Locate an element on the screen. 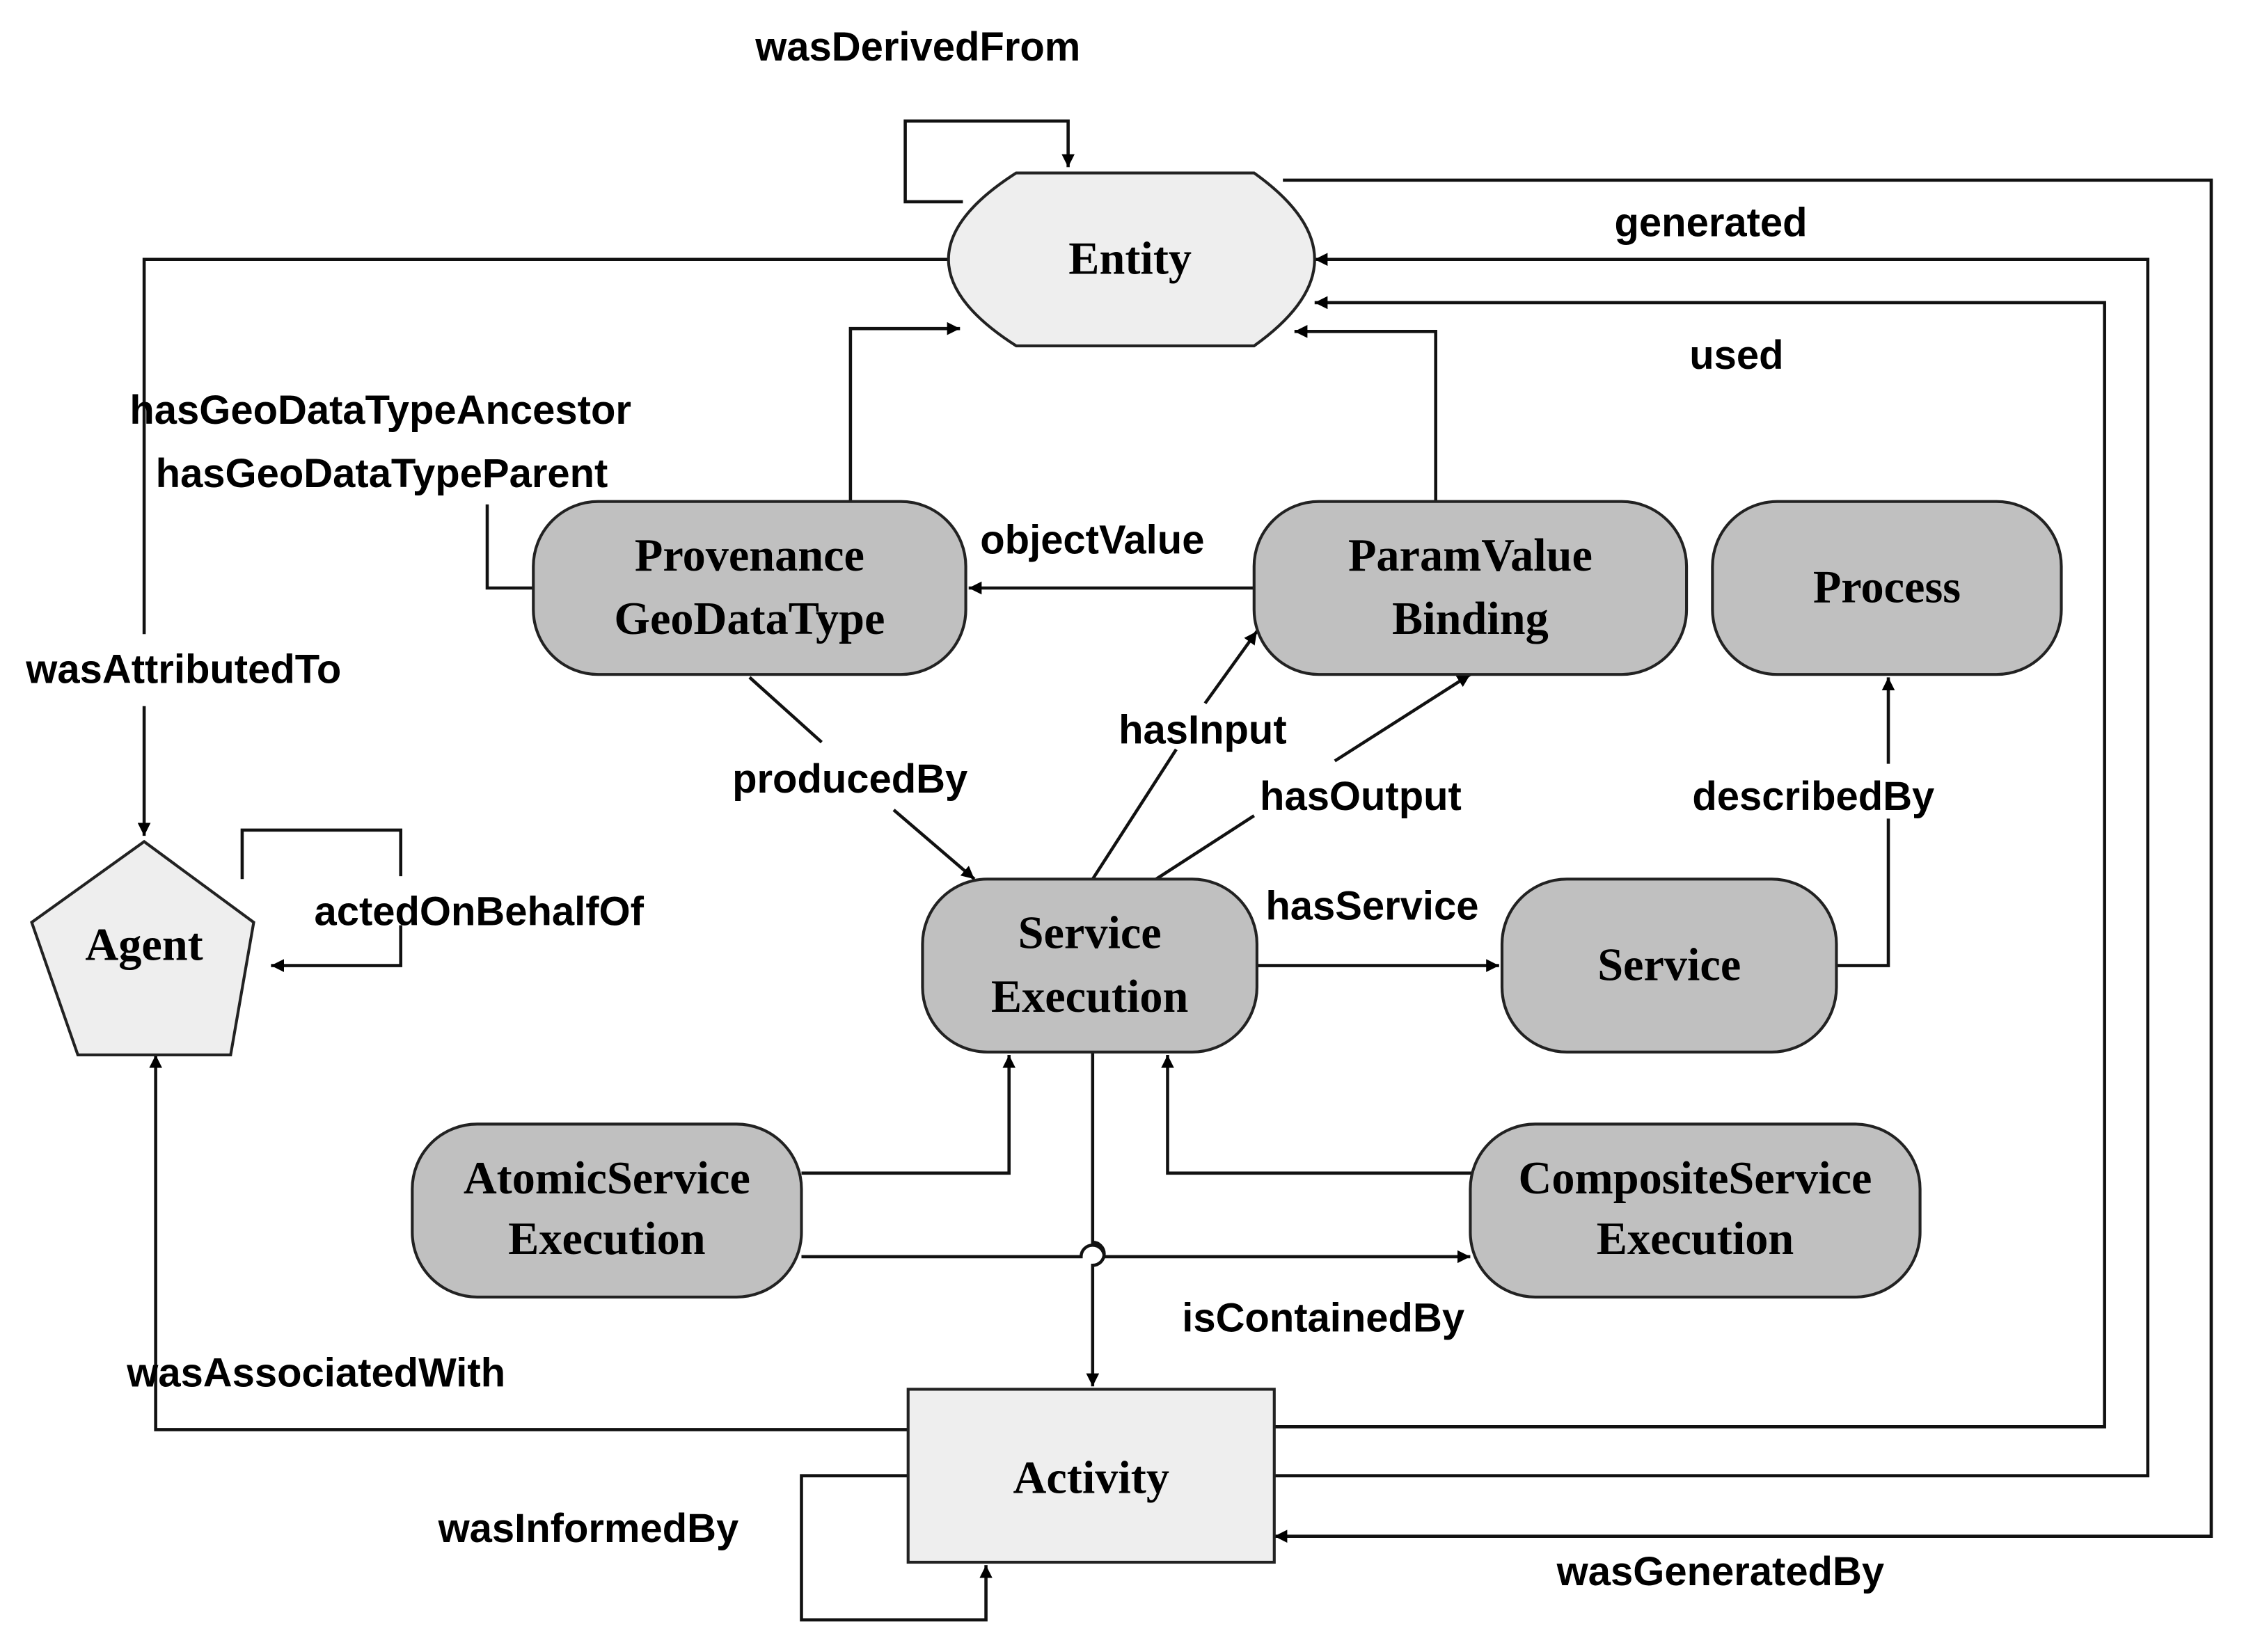  edge-paramvalue-to-entity is located at coordinates (1365, 413).